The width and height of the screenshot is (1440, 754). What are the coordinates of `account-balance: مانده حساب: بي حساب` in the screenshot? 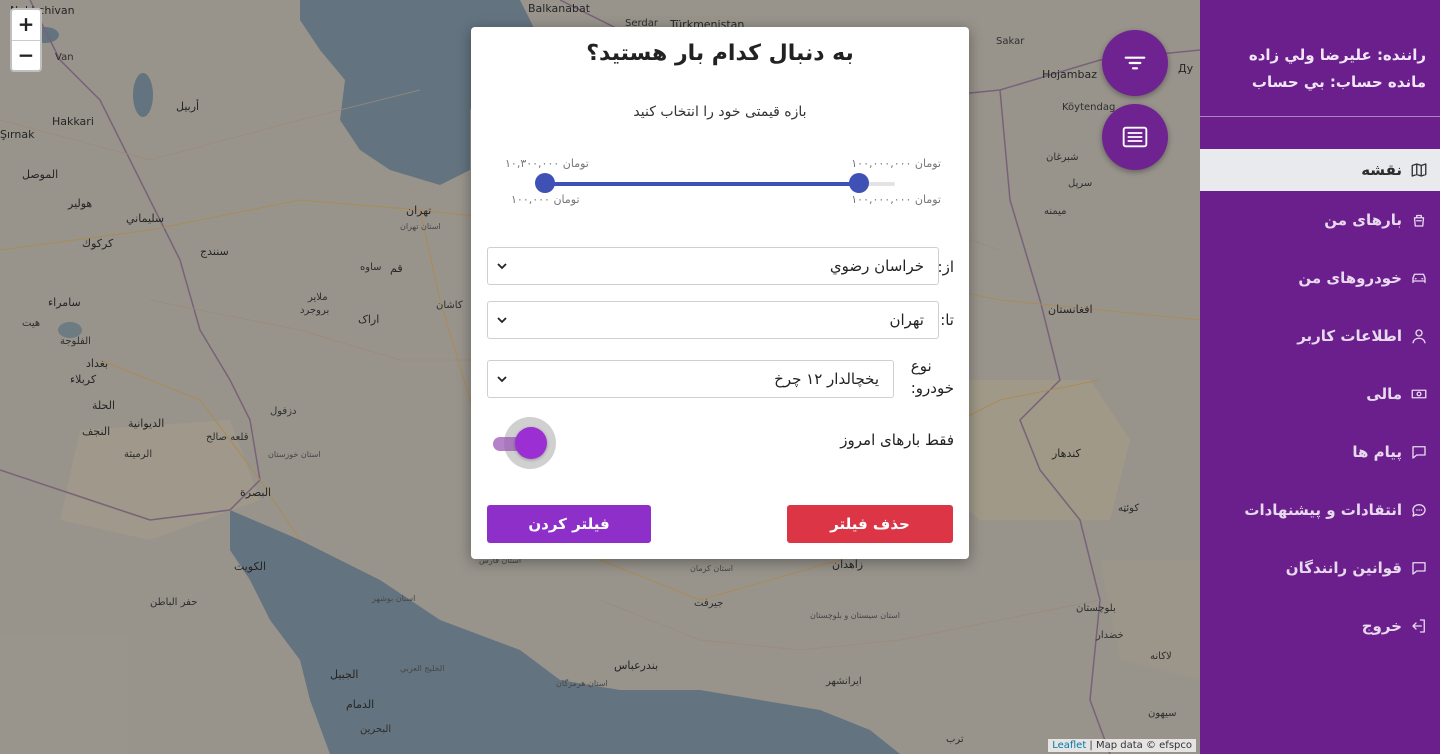 It's located at (1338, 82).